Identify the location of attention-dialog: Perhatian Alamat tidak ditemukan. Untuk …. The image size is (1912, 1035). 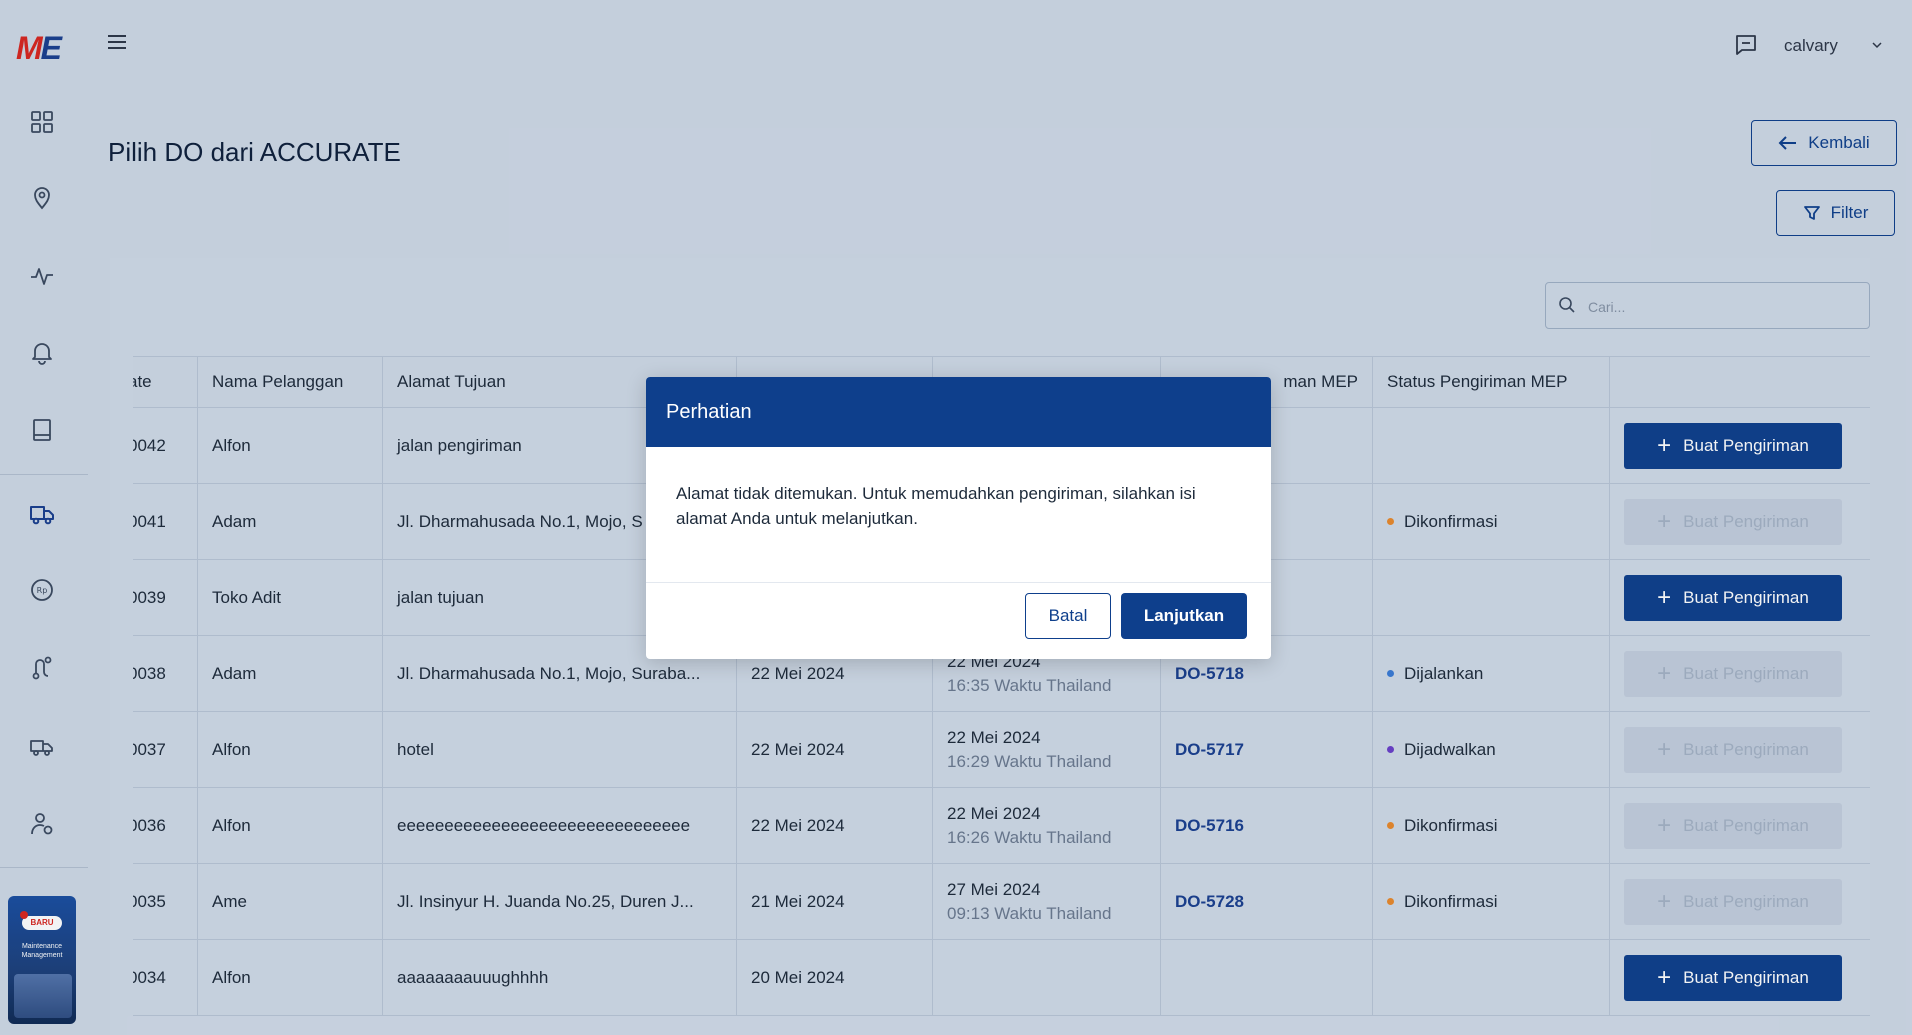
(958, 518).